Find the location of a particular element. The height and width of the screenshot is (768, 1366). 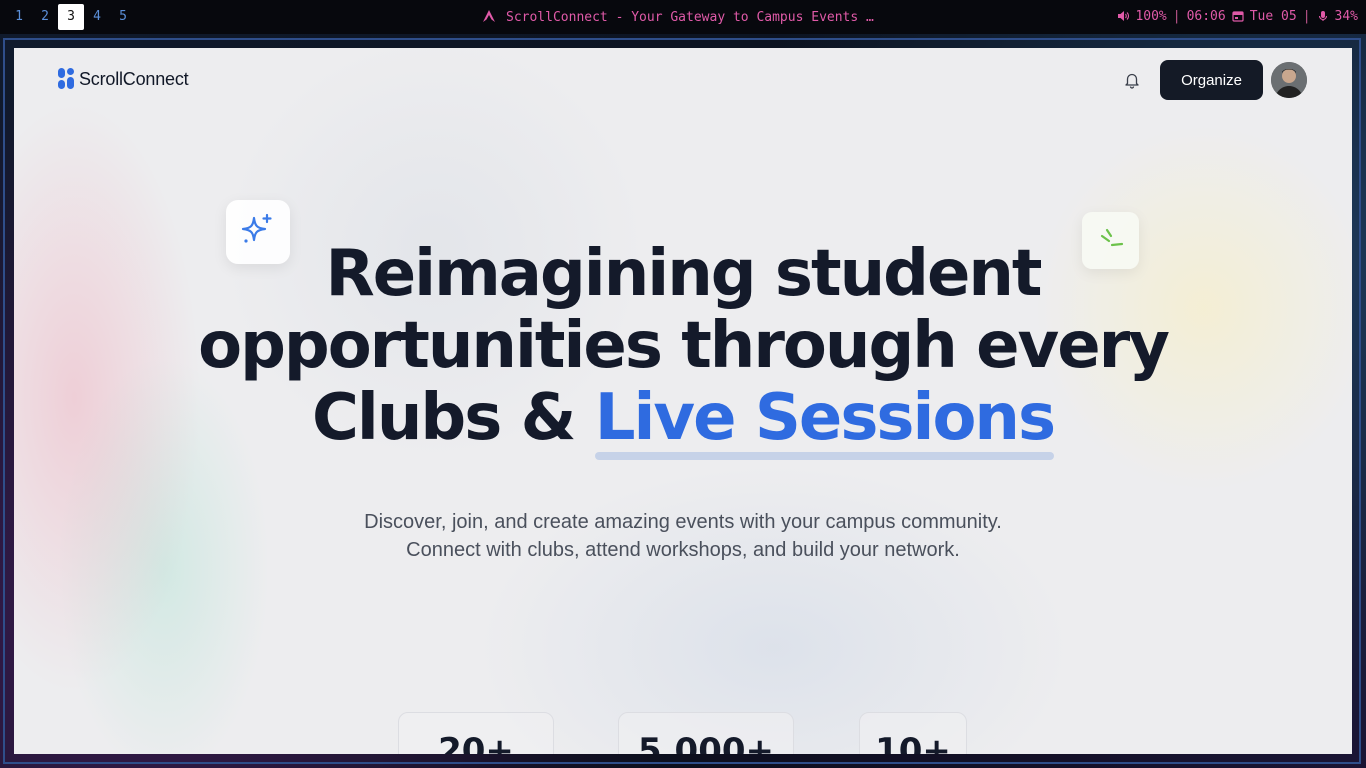

workspace-list: 1 2 3 4 5 is located at coordinates (71, 17).